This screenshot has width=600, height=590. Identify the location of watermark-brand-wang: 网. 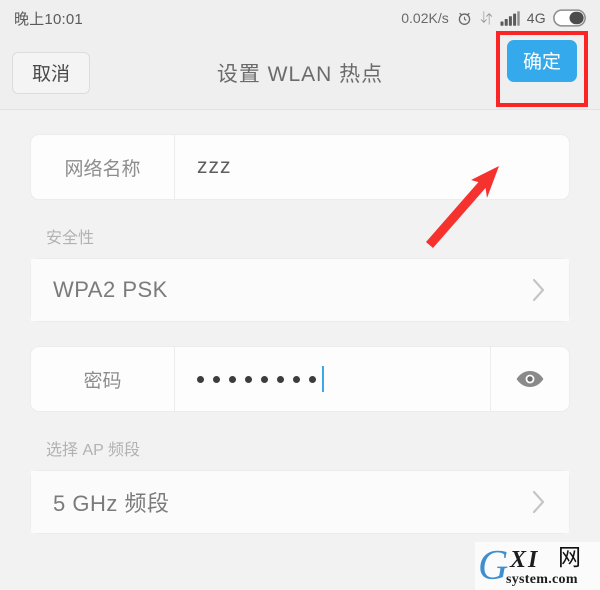
(569, 557).